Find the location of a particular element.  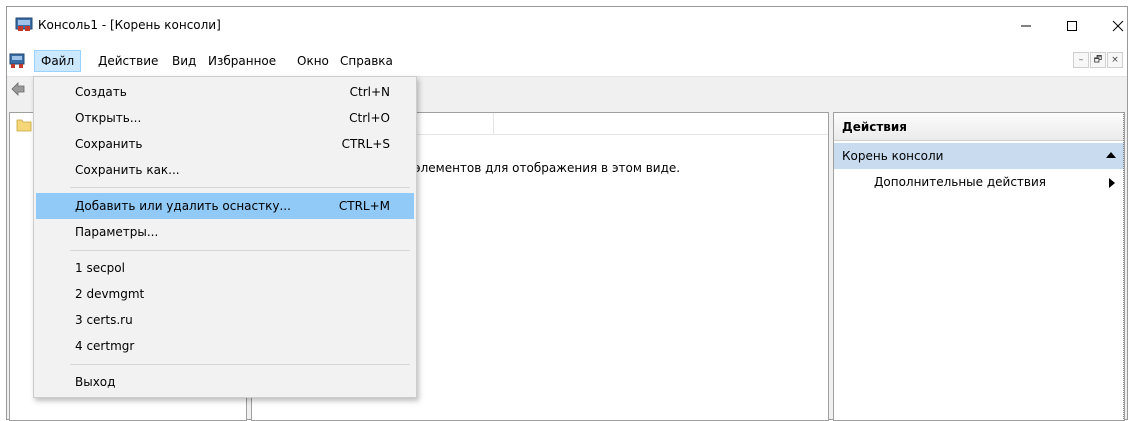

menu-help: Справка is located at coordinates (366, 61).